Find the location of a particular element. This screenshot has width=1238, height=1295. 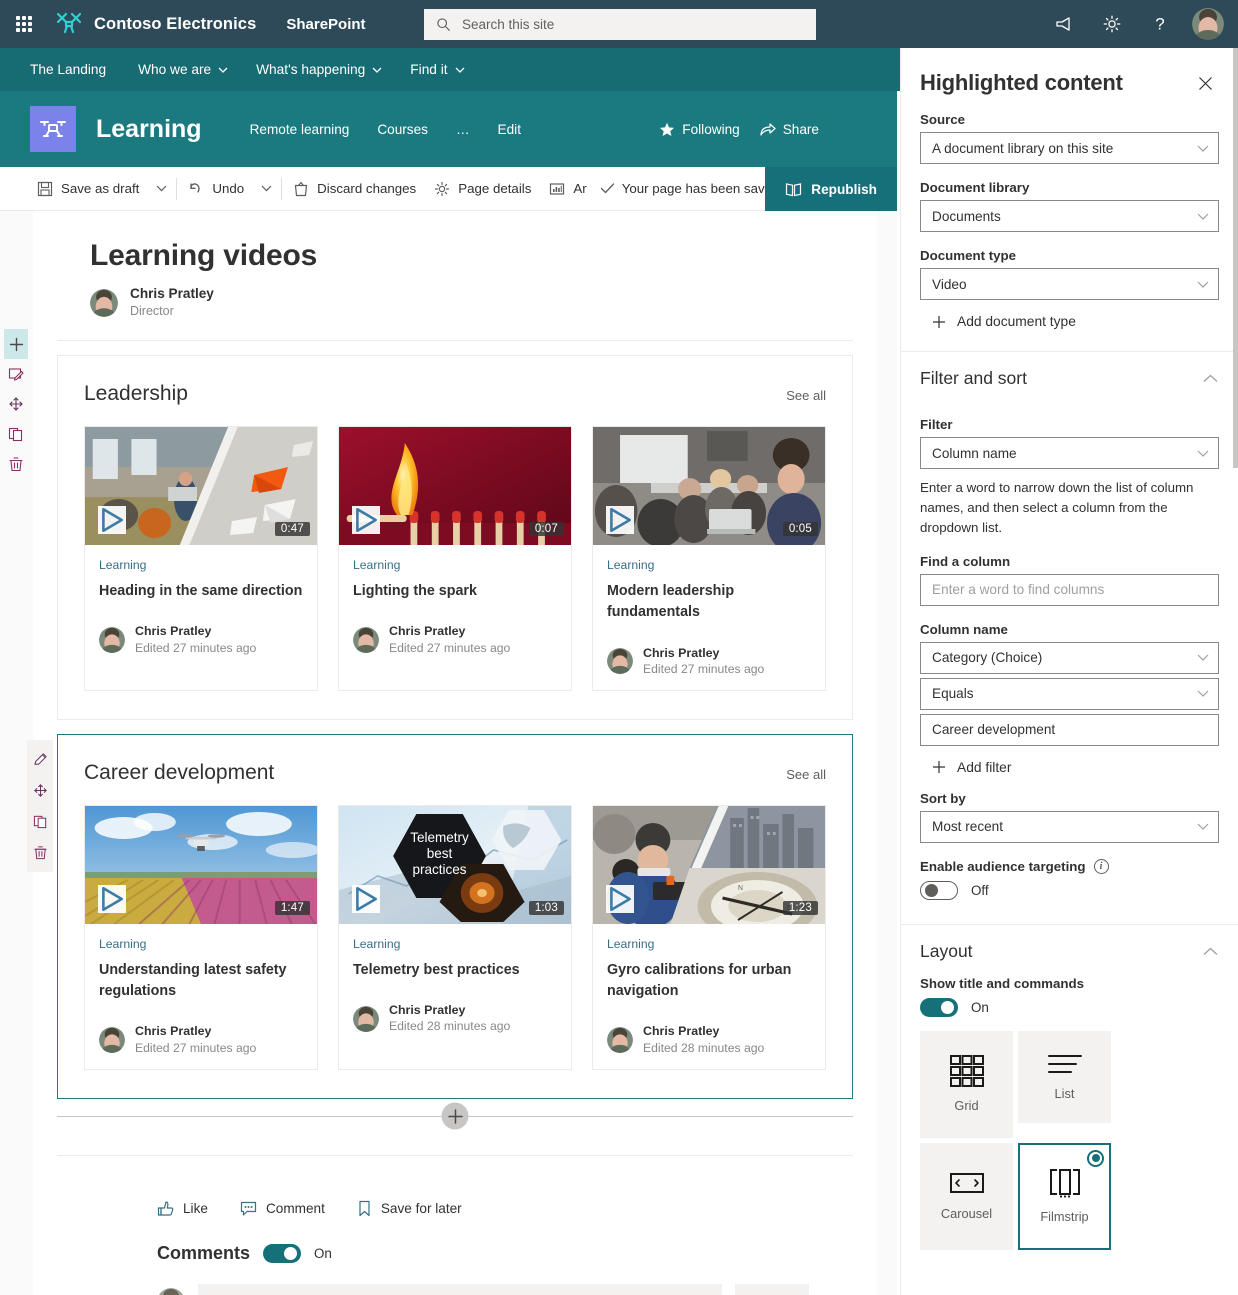

operator-dropdown: Equals is located at coordinates (1069, 693).